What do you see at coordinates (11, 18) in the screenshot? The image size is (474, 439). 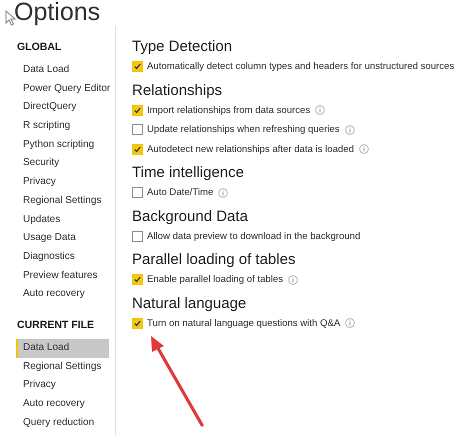 I see `cursor-icon` at bounding box center [11, 18].